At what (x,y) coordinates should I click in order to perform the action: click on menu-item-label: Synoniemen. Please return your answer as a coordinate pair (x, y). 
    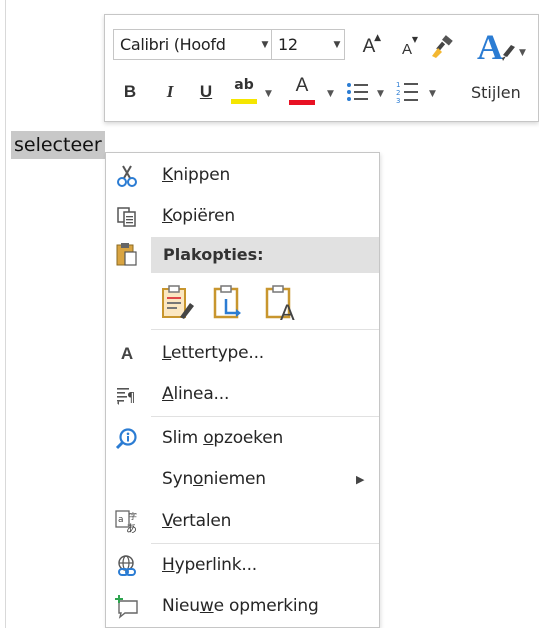
    Looking at the image, I should click on (214, 479).